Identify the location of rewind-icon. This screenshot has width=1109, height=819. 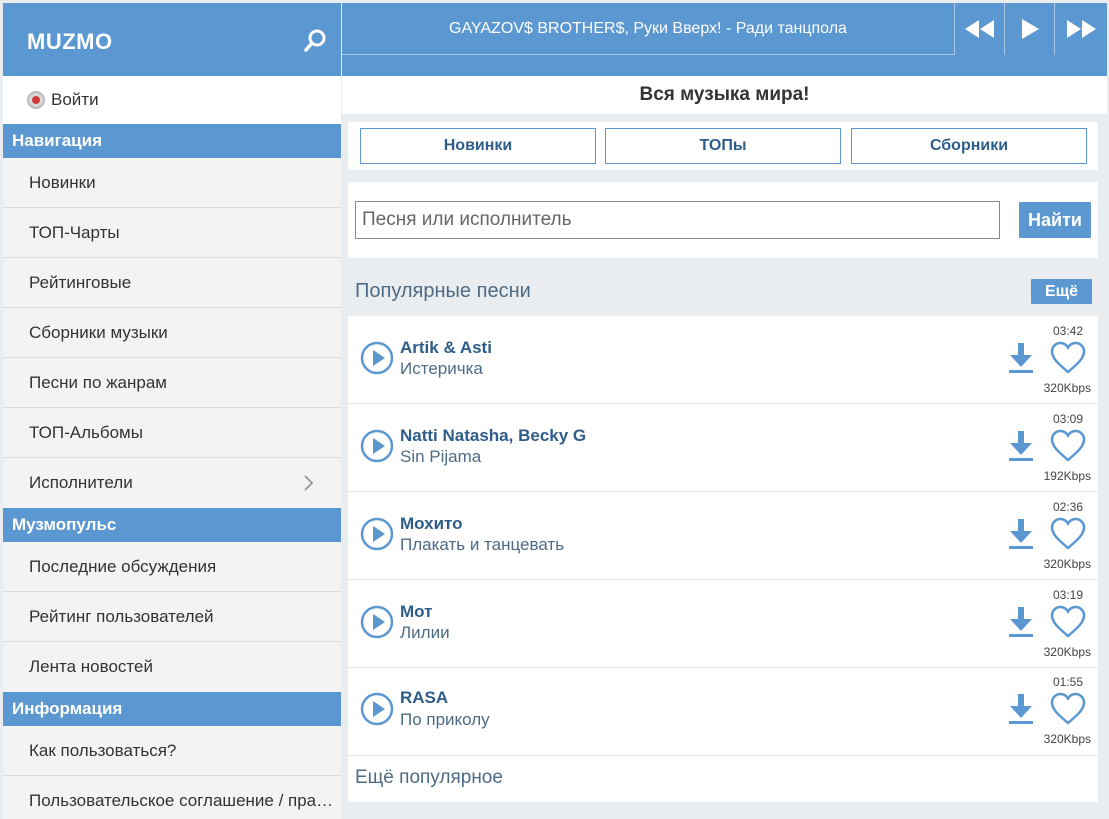
(979, 29).